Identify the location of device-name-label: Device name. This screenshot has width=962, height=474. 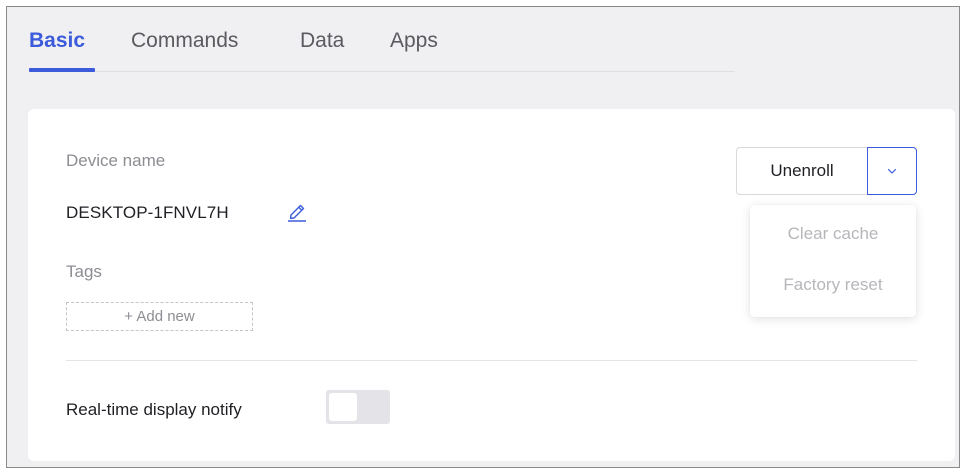
(116, 160).